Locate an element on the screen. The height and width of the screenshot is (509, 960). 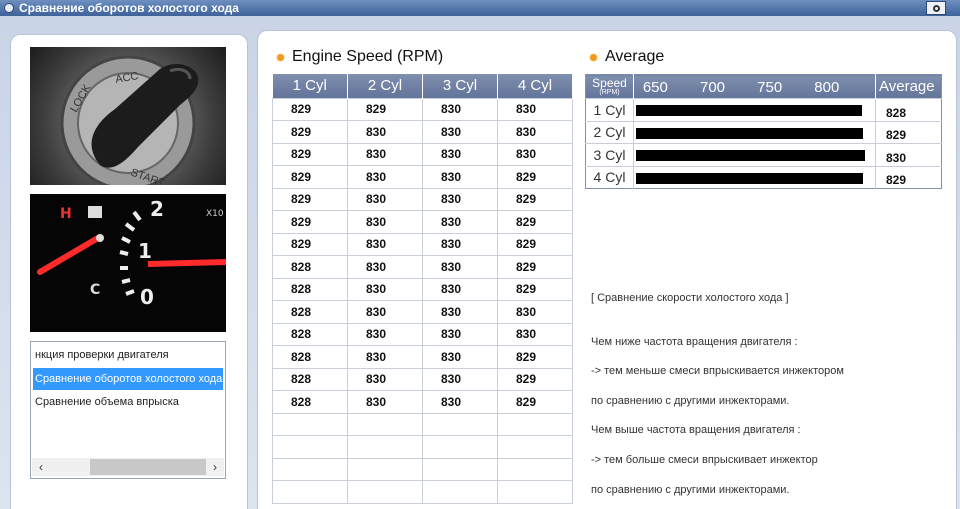
scale-tick-label: 700 is located at coordinates (713, 87).